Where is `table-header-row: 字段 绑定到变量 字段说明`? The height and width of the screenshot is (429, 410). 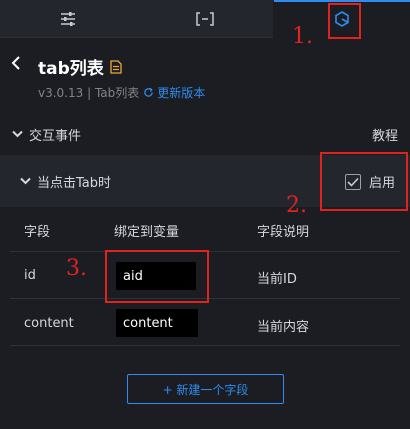 table-header-row: 字段 绑定到变量 字段说明 is located at coordinates (205, 230).